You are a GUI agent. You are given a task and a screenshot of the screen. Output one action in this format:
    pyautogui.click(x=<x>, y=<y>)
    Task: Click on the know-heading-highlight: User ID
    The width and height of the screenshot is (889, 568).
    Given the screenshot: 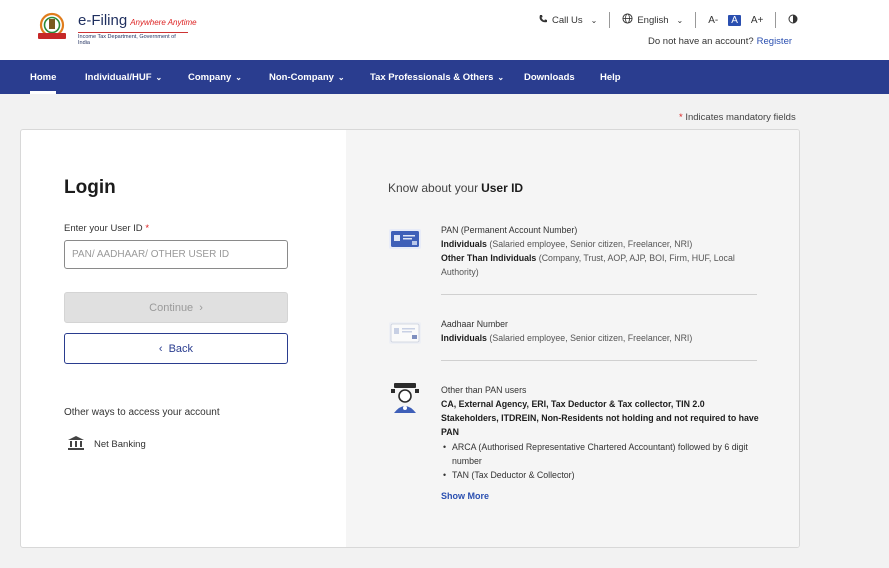 What is the action you would take?
    pyautogui.click(x=502, y=188)
    